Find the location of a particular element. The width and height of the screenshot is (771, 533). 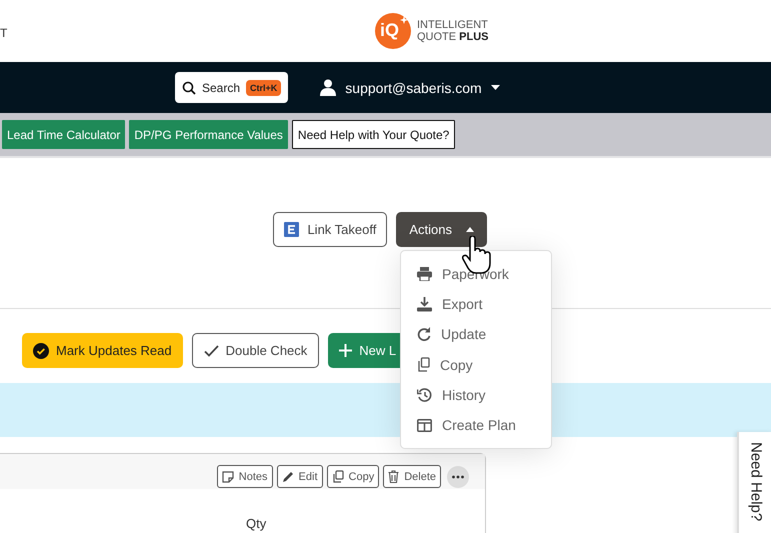

actions-button: Actions is located at coordinates (441, 229).